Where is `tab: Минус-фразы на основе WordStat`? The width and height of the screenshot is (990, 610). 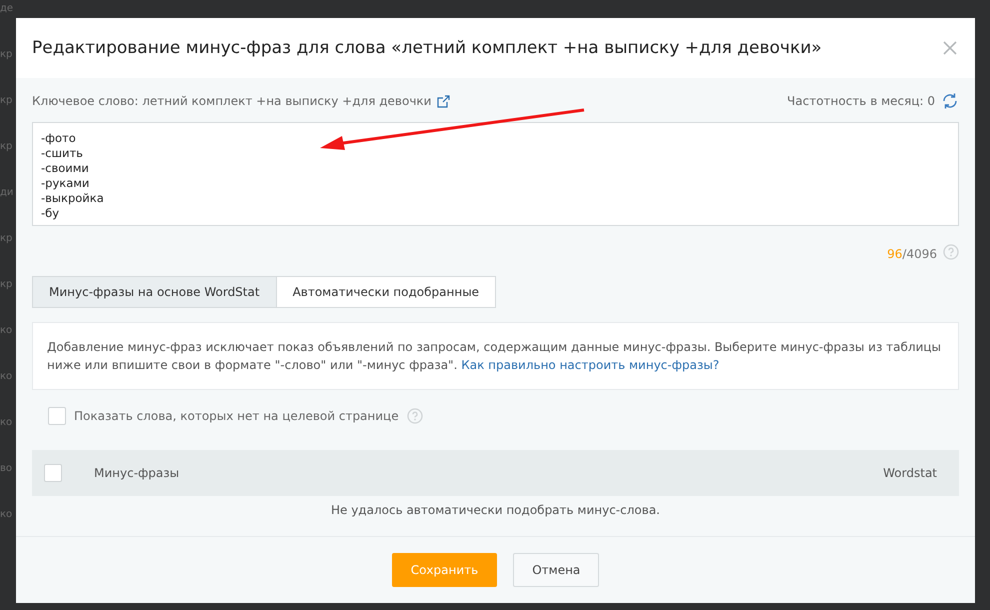 tab: Минус-фразы на основе WordStat is located at coordinates (154, 292).